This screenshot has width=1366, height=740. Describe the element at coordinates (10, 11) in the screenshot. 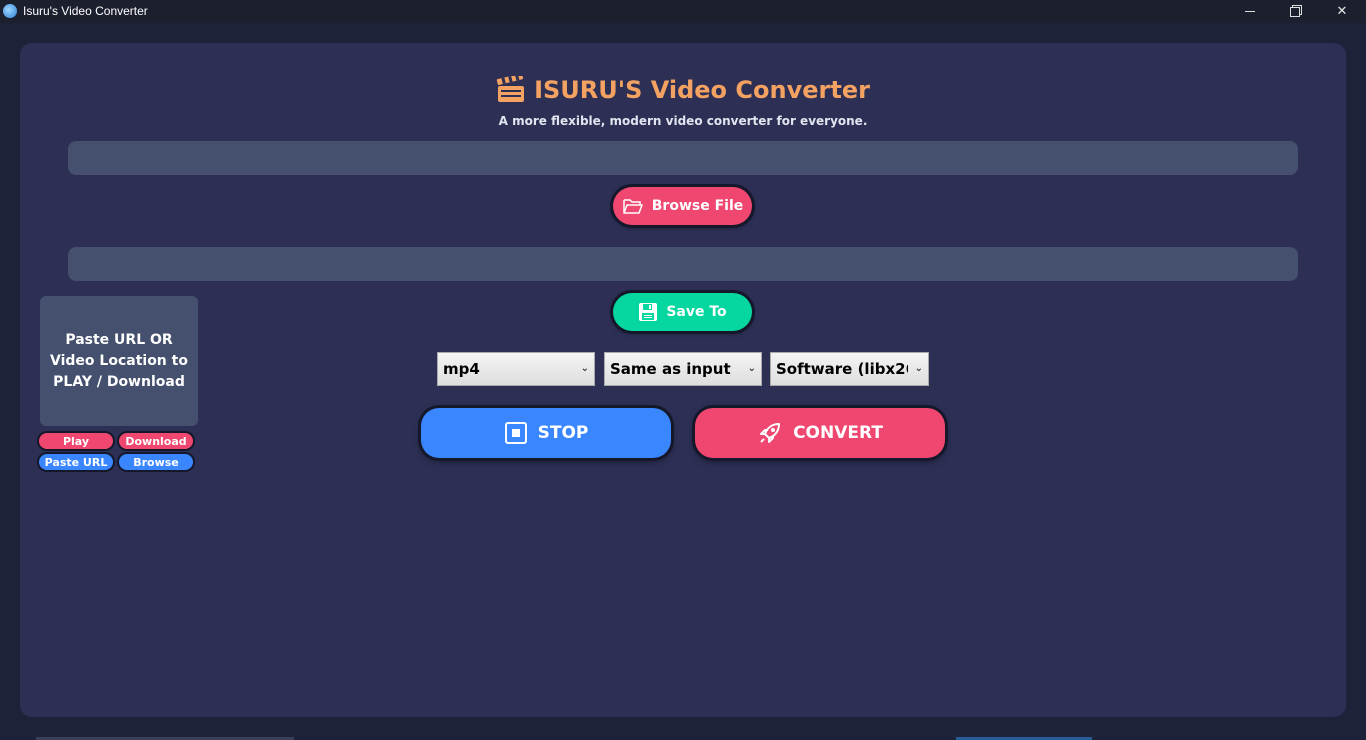

I see `app-logo-icon` at that location.